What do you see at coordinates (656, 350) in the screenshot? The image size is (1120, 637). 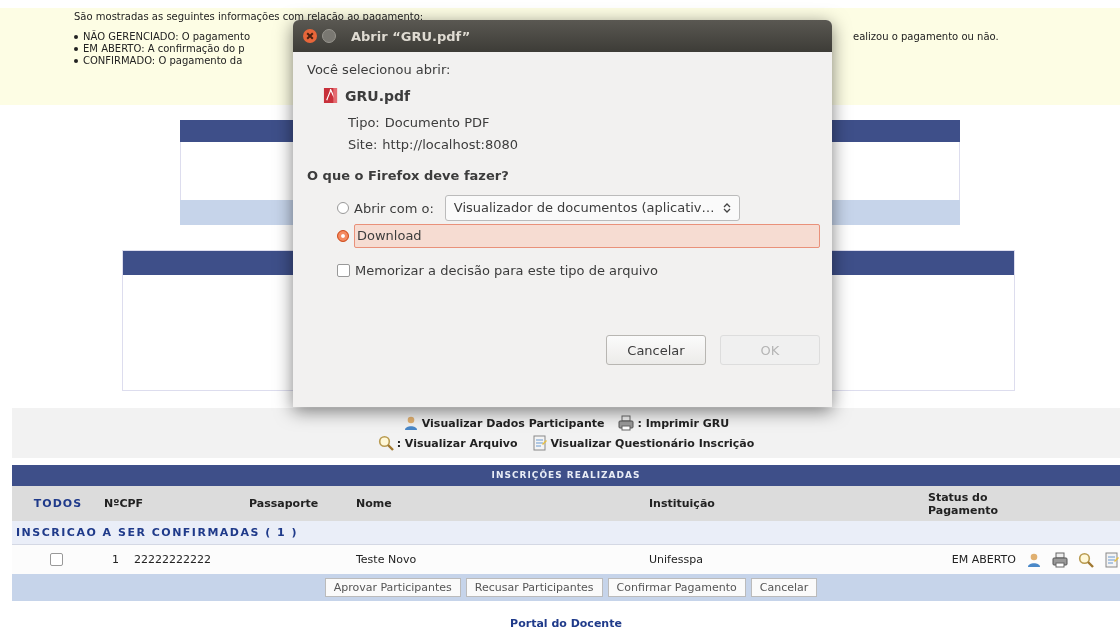 I see `dialog-button: Cancelar` at bounding box center [656, 350].